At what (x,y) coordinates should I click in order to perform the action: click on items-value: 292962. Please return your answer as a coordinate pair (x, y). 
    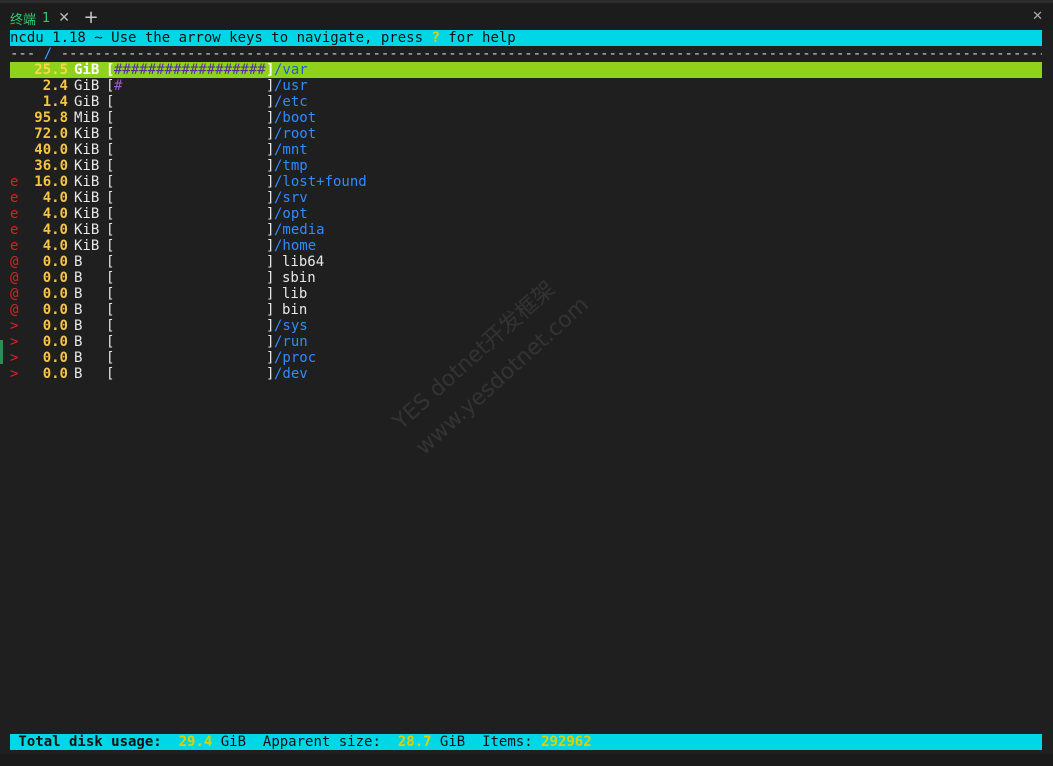
    Looking at the image, I should click on (566, 742).